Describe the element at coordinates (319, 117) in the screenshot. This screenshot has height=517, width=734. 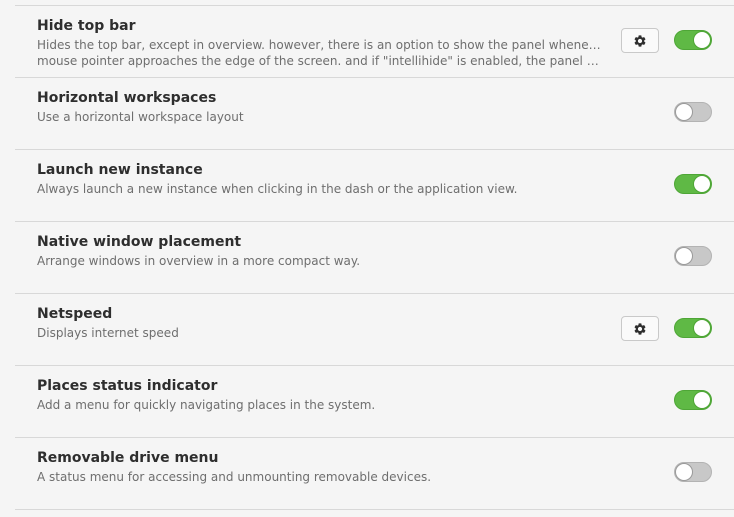
I see `extension-description: Use a horizontal workspace layout` at that location.